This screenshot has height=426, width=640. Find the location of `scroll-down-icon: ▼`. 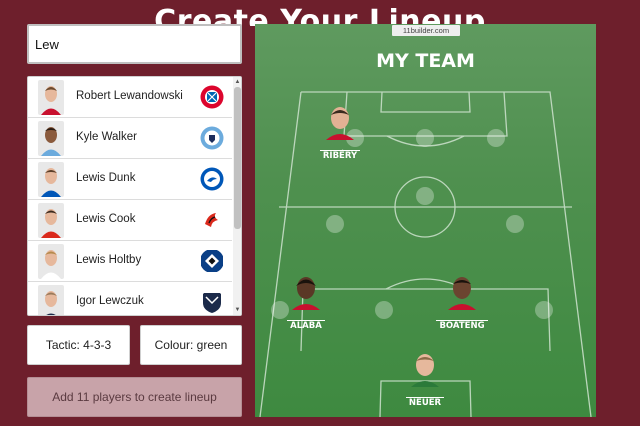

scroll-down-icon: ▼ is located at coordinates (237, 310).